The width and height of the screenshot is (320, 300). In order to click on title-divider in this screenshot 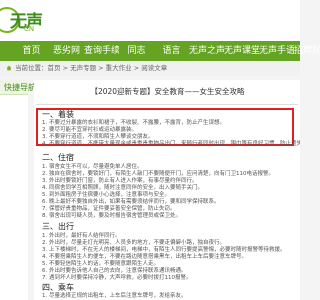, I will do `click(167, 104)`.